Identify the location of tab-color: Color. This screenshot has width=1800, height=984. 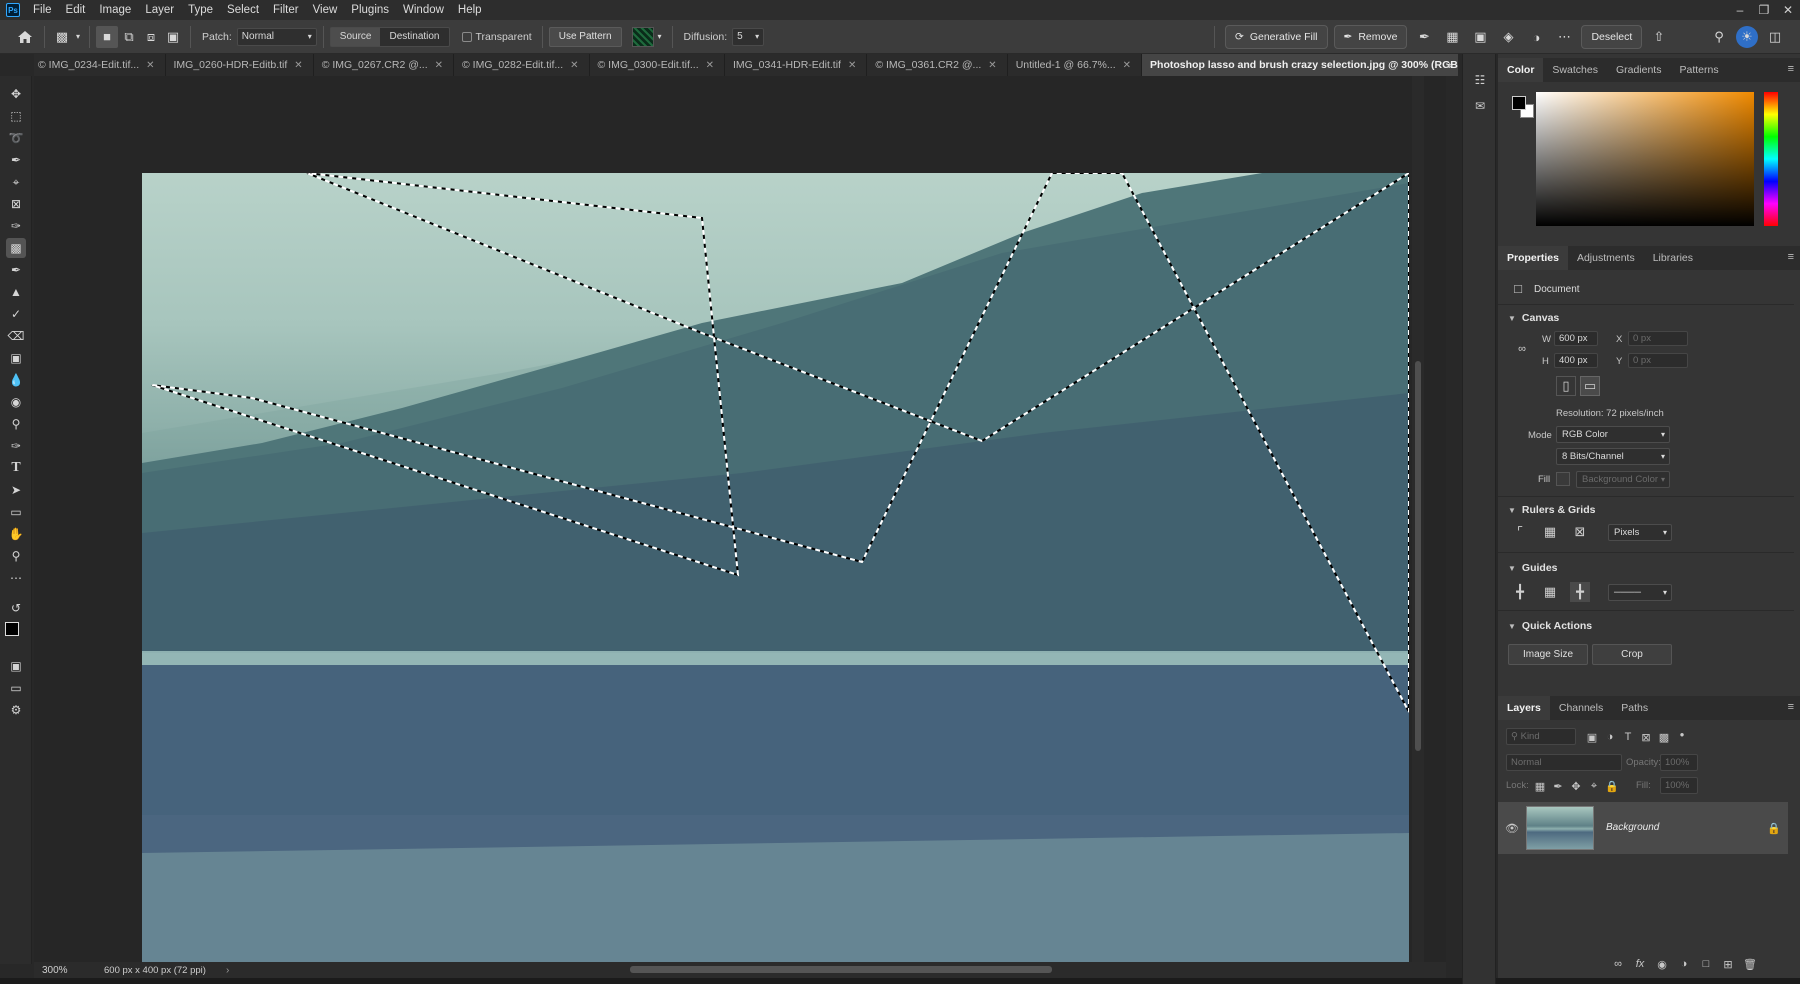
(1521, 70).